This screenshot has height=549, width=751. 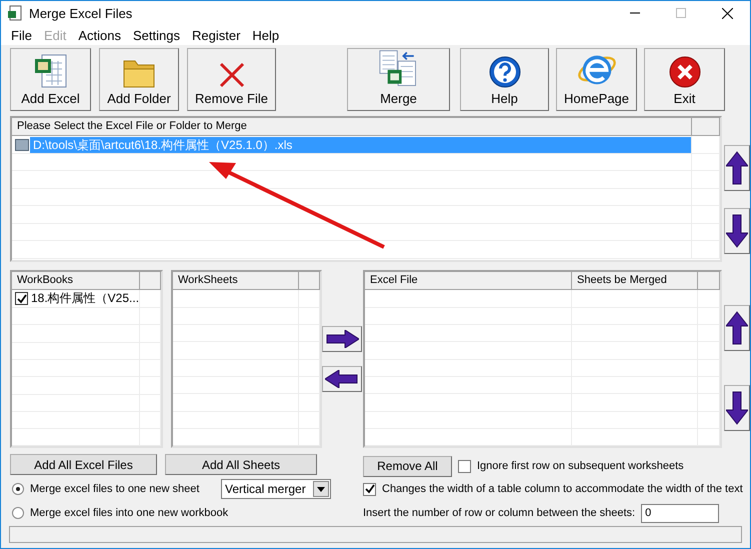 What do you see at coordinates (76, 281) in the screenshot?
I see `column-header: WorkBooks` at bounding box center [76, 281].